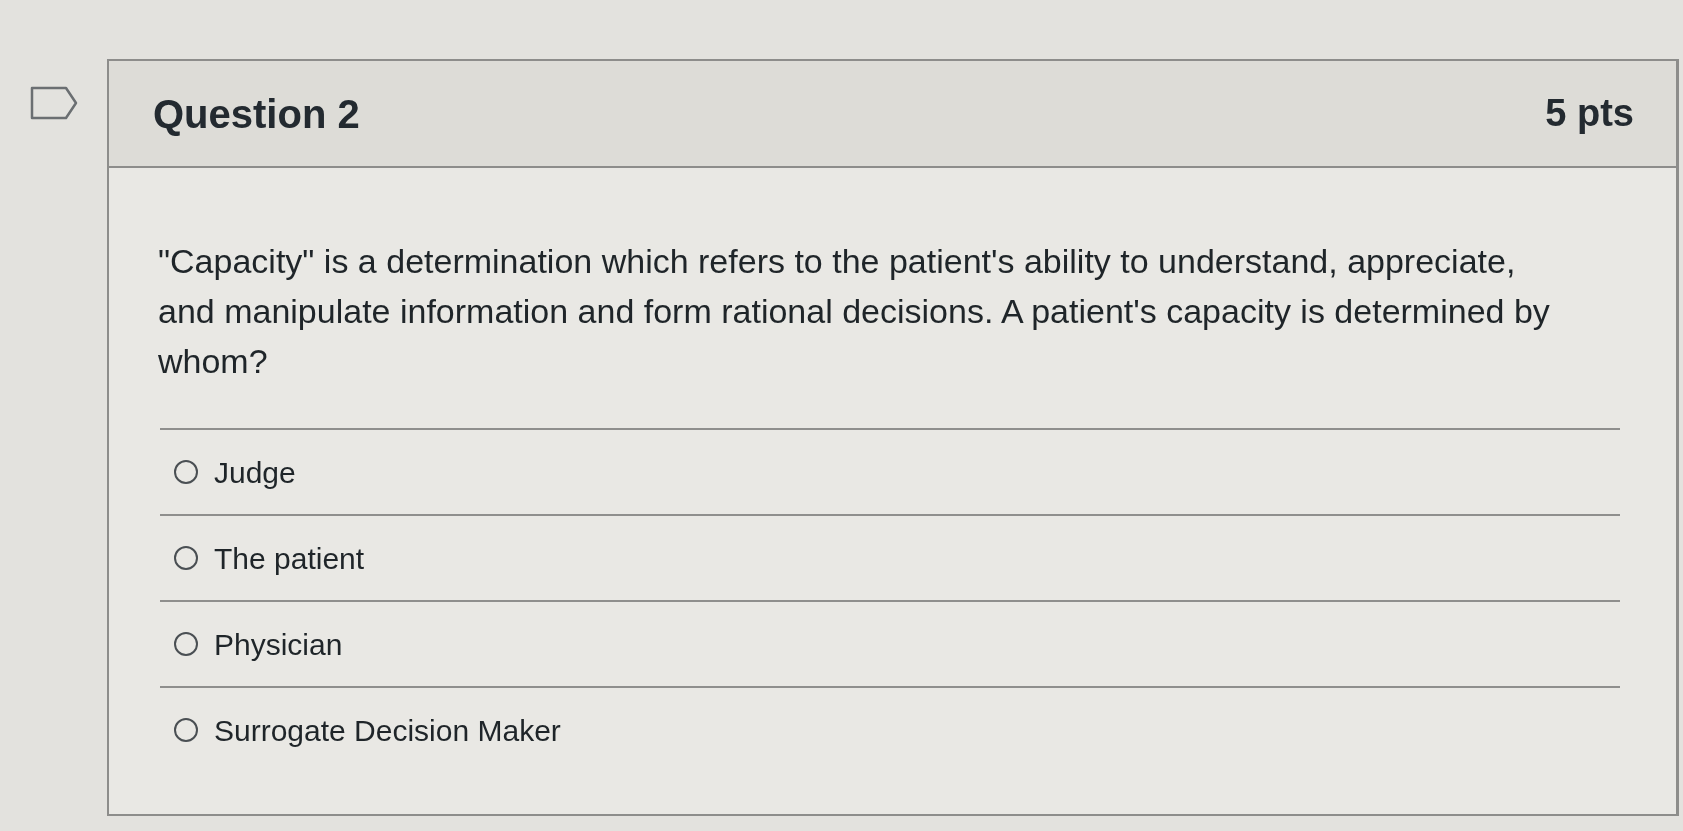 The image size is (1683, 831). I want to click on question-text: "Capacity" is a determination which refers to the patient's ability to understand, appreciate, and manipulate information and form rational decisions. A patient's capacity is determined by whom?, so click(854, 311).